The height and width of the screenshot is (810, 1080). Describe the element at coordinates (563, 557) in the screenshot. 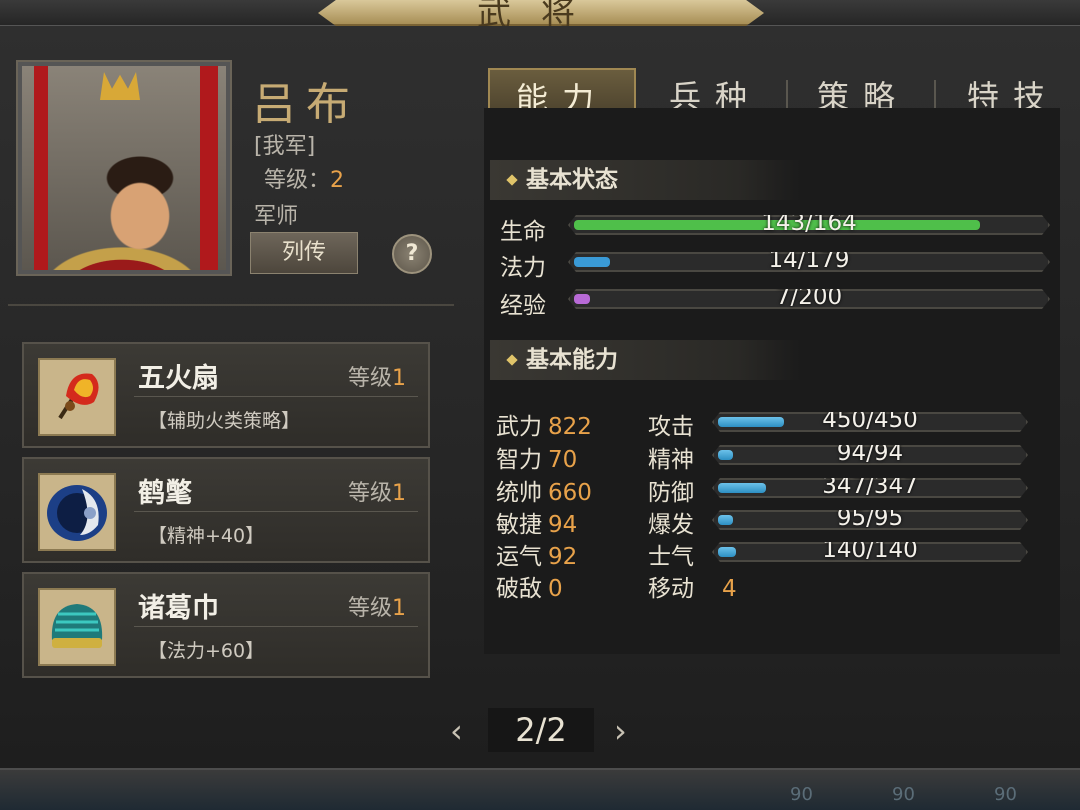

I see `attr-value: 92` at that location.